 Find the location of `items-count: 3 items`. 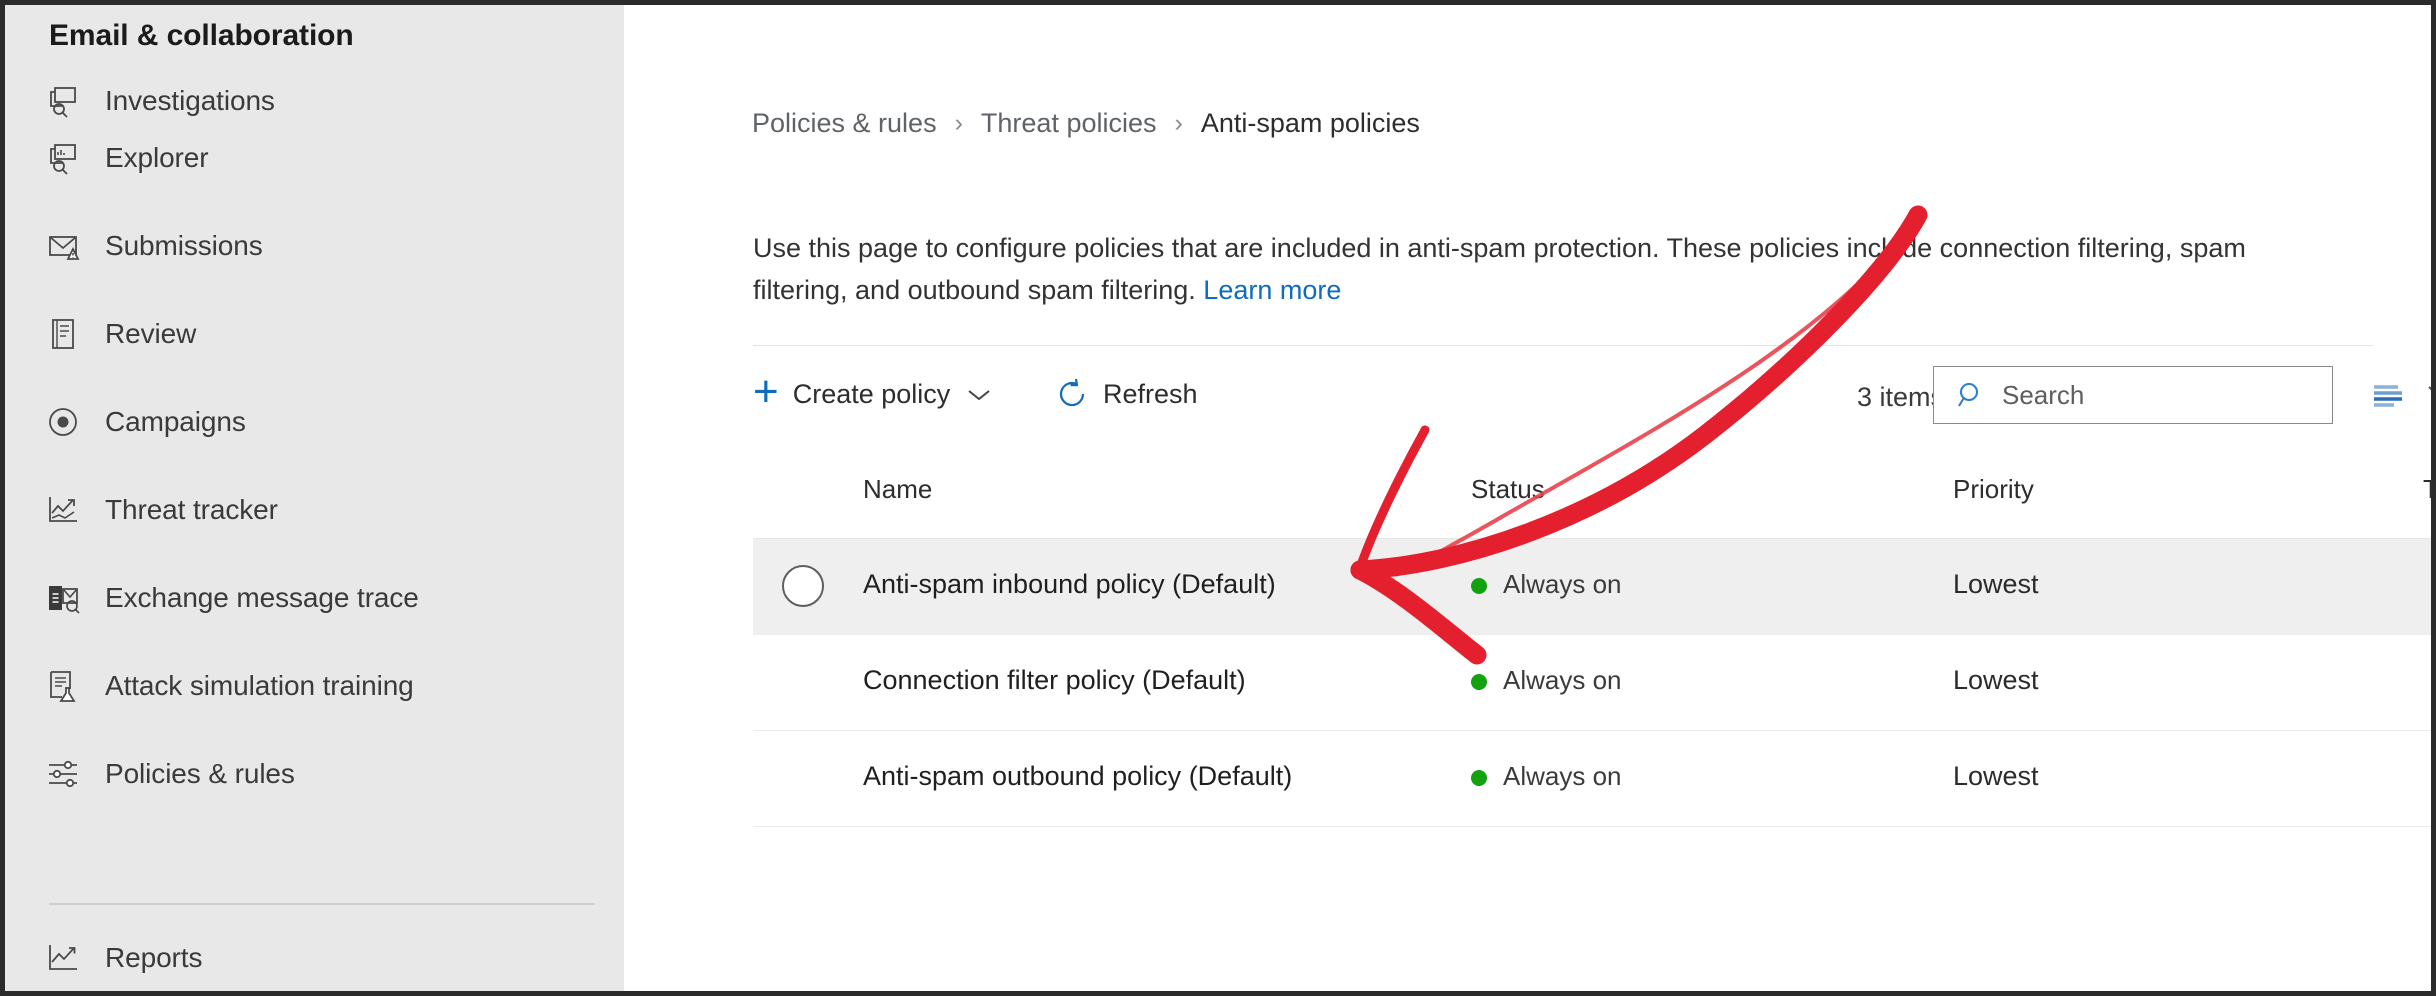

items-count: 3 items is located at coordinates (1901, 397).